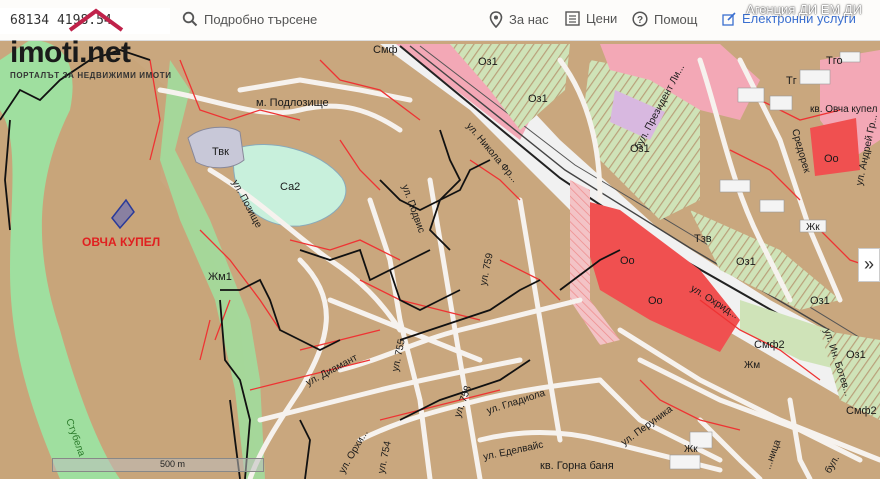 This screenshot has width=880, height=479. I want to click on map-label-zhk-a: Жк, so click(813, 227).